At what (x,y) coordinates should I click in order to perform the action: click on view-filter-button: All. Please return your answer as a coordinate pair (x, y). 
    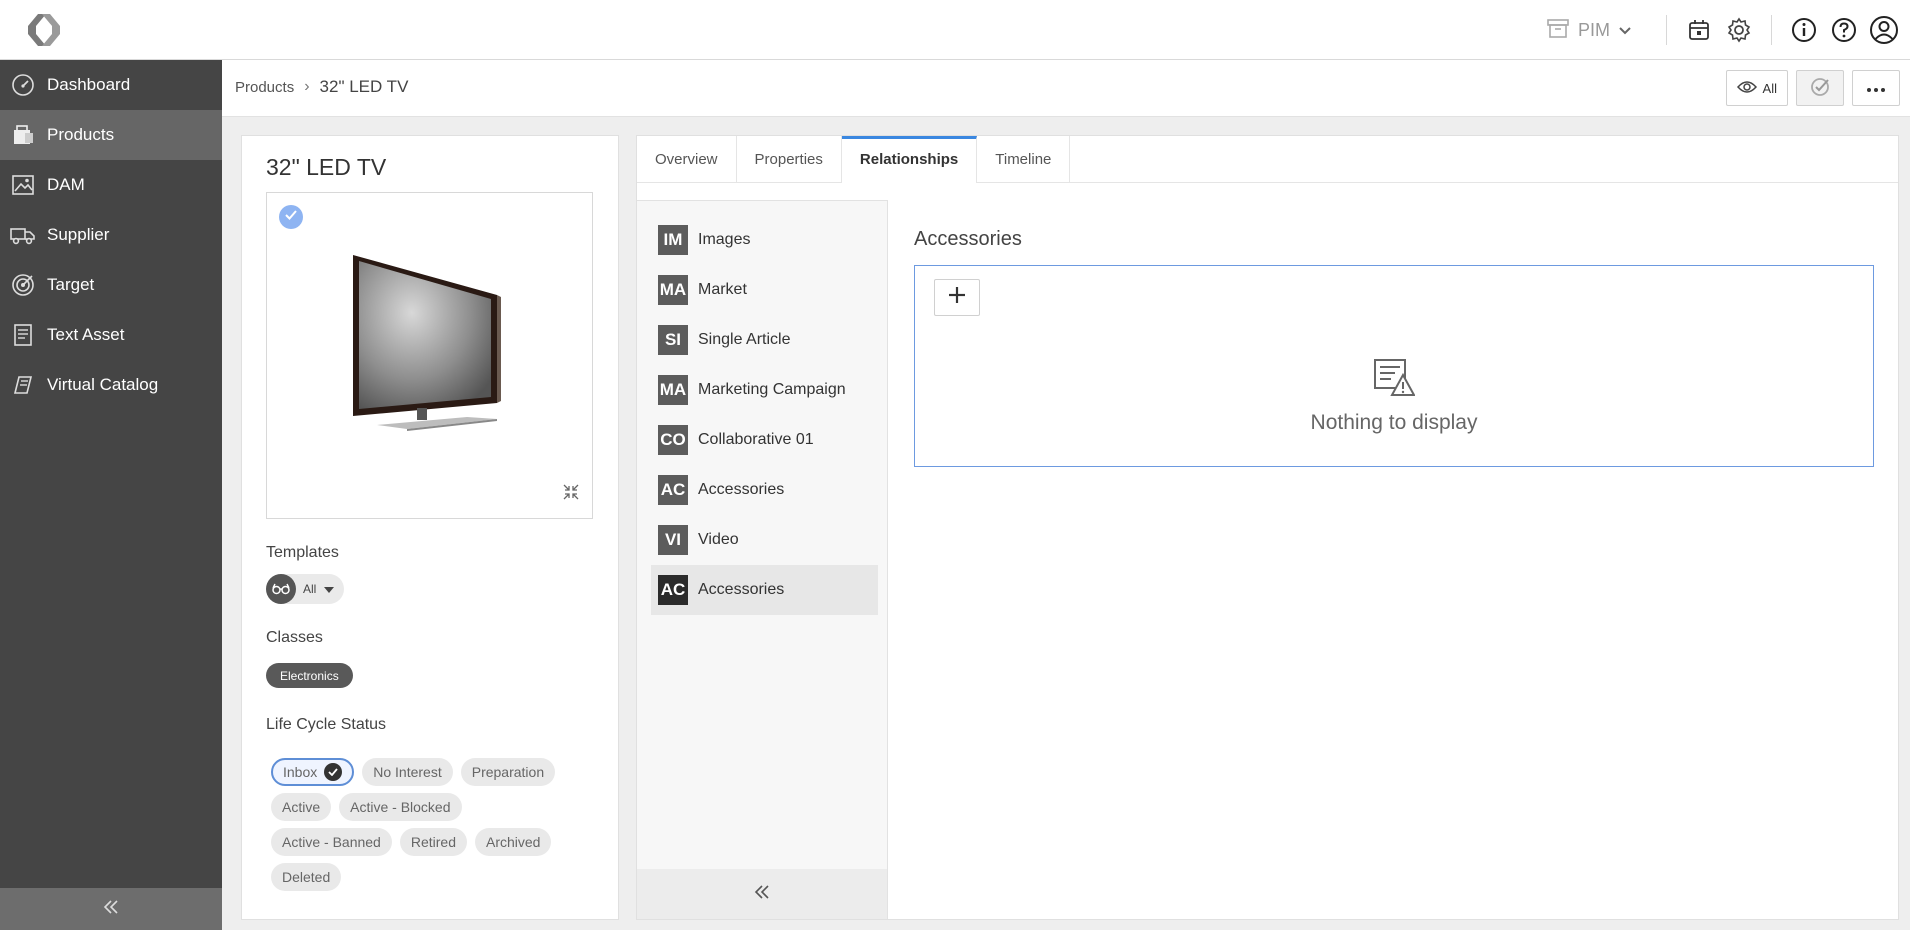
    Looking at the image, I should click on (1756, 88).